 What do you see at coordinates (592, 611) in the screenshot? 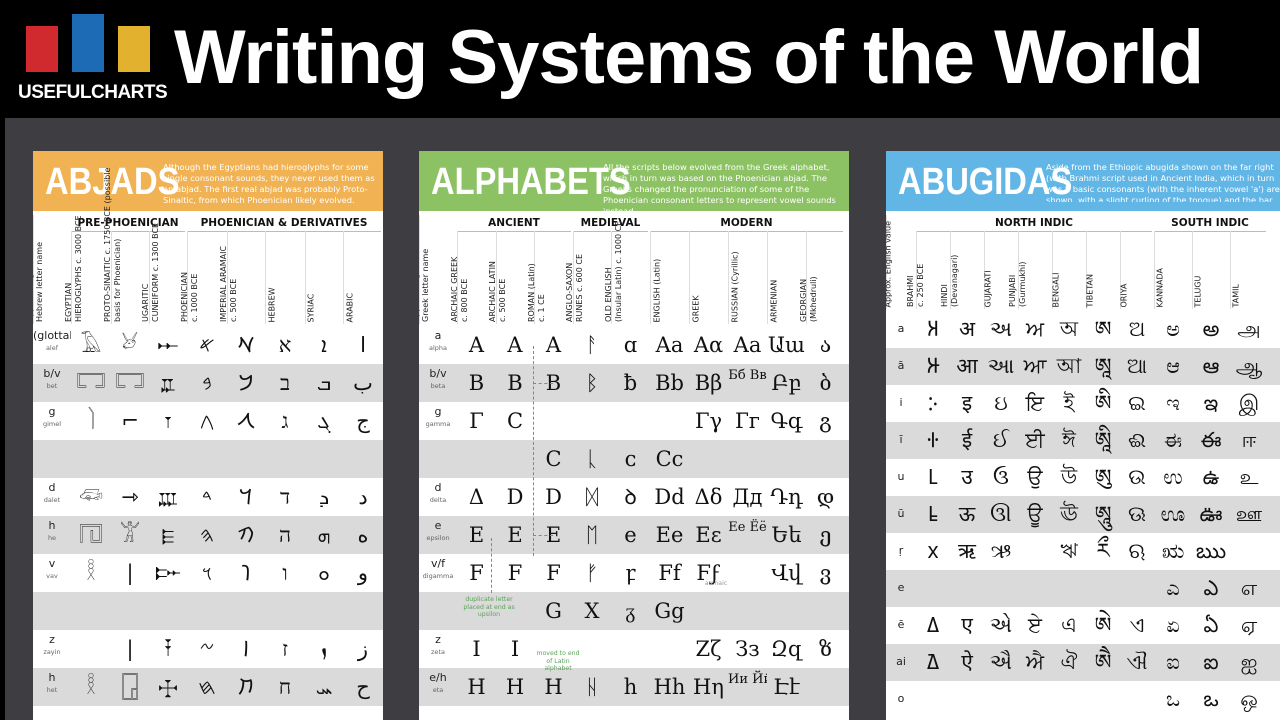
I see `alphabets-glyph-cell: X` at bounding box center [592, 611].